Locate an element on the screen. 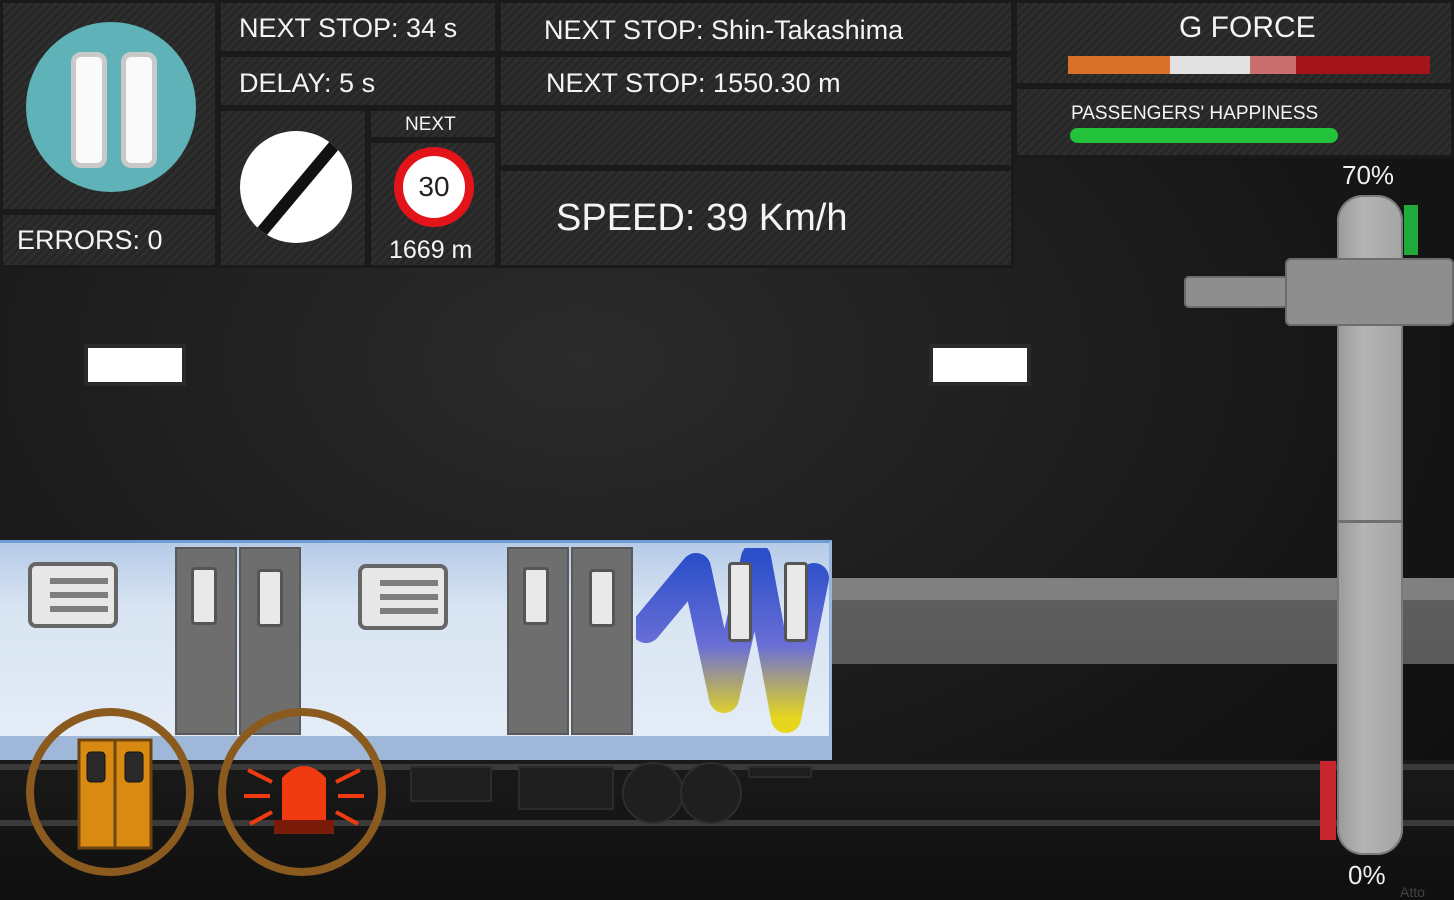  alarm-button is located at coordinates (302, 792).